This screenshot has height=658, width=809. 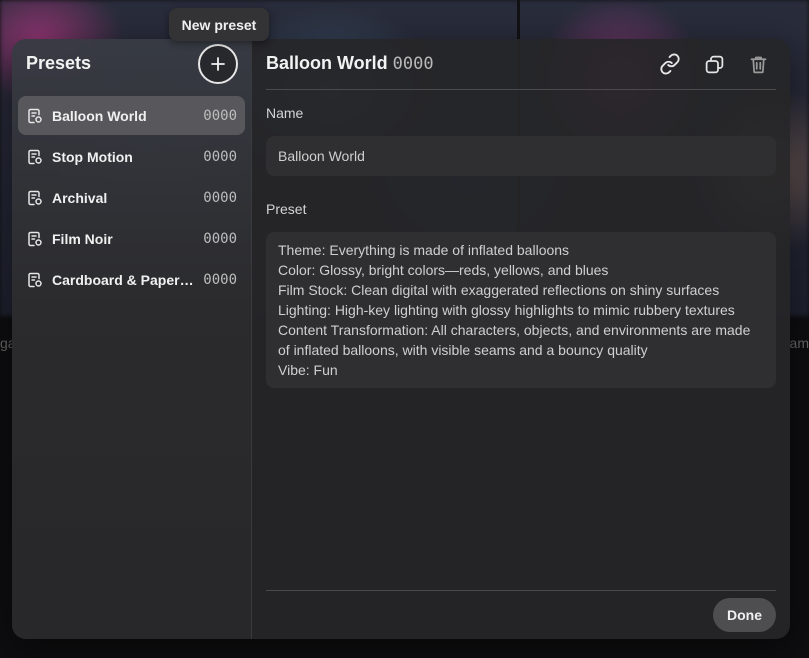 I want to click on preset-item: Film Noir 0000, so click(x=131, y=238).